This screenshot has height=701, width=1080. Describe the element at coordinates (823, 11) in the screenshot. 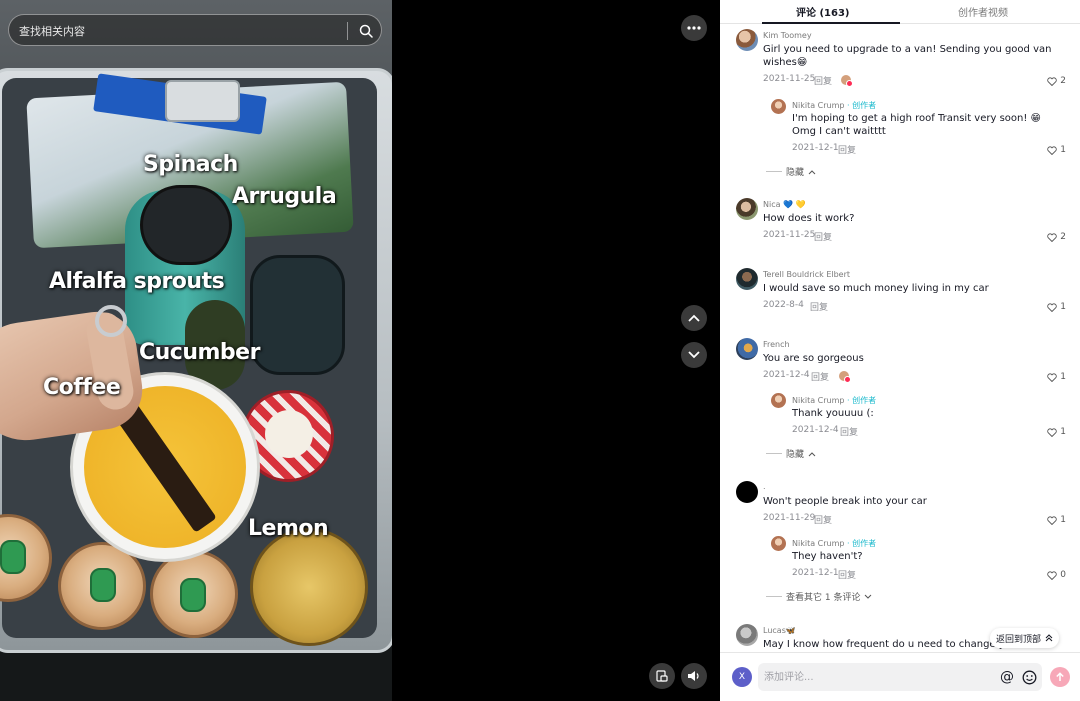

I see `tab-comments: 评论 (163)` at that location.